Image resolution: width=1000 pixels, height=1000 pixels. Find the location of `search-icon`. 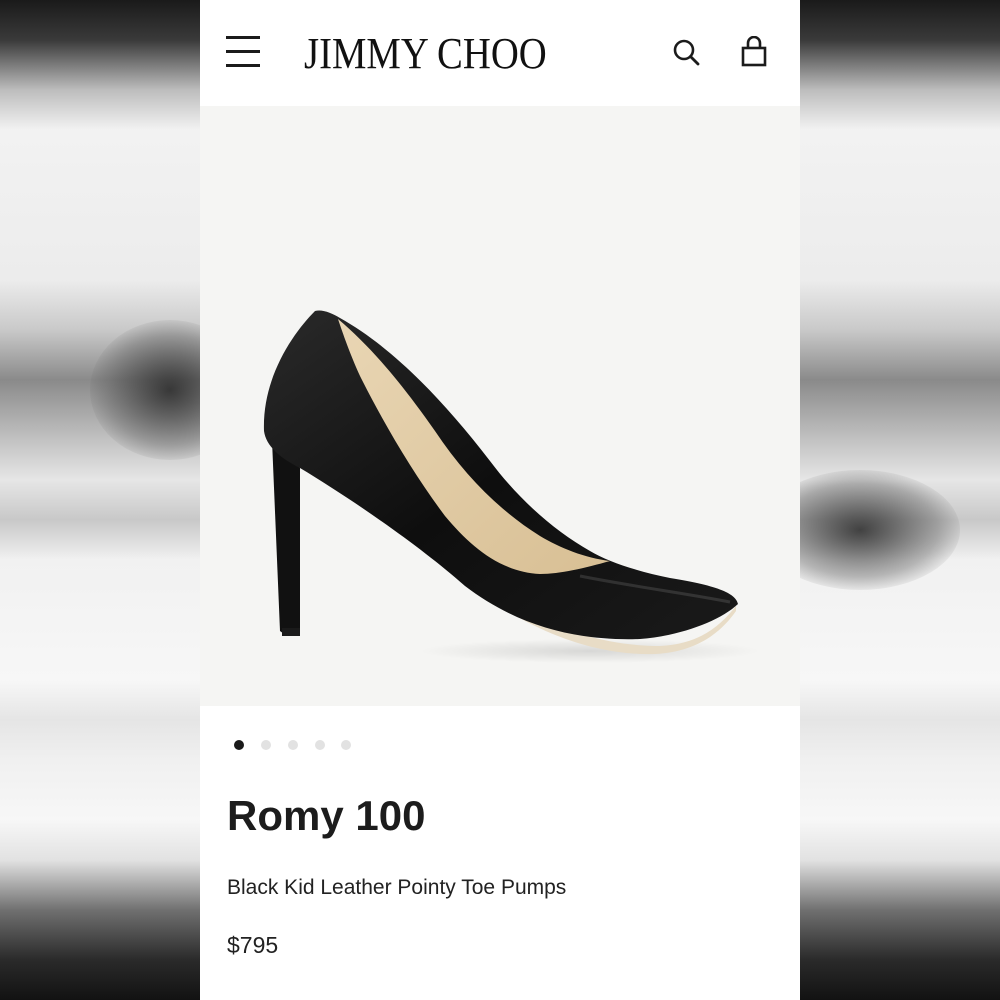

search-icon is located at coordinates (687, 53).